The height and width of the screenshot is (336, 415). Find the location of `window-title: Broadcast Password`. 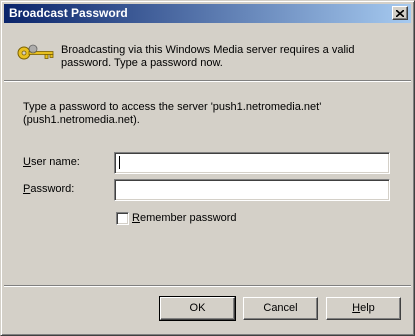

window-title: Broadcast Password is located at coordinates (68, 13).